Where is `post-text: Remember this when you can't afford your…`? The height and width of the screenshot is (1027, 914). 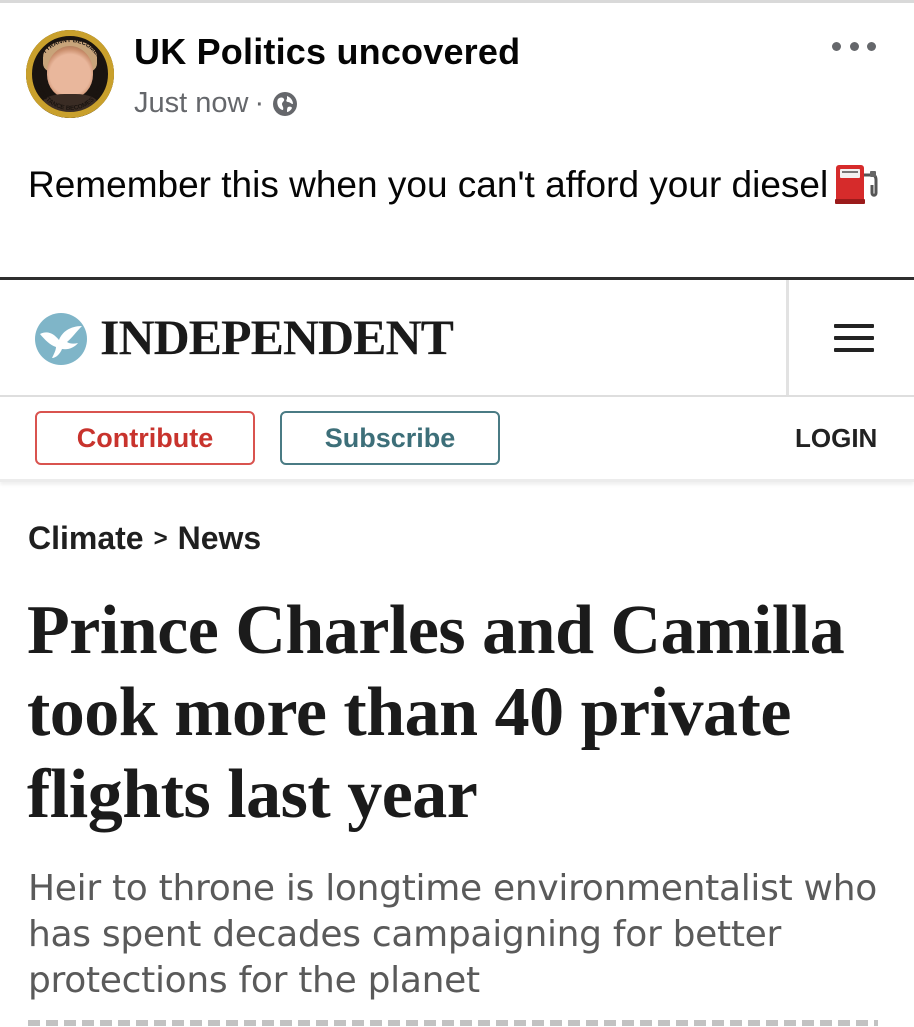
post-text: Remember this when you can't afford your… is located at coordinates (458, 185).